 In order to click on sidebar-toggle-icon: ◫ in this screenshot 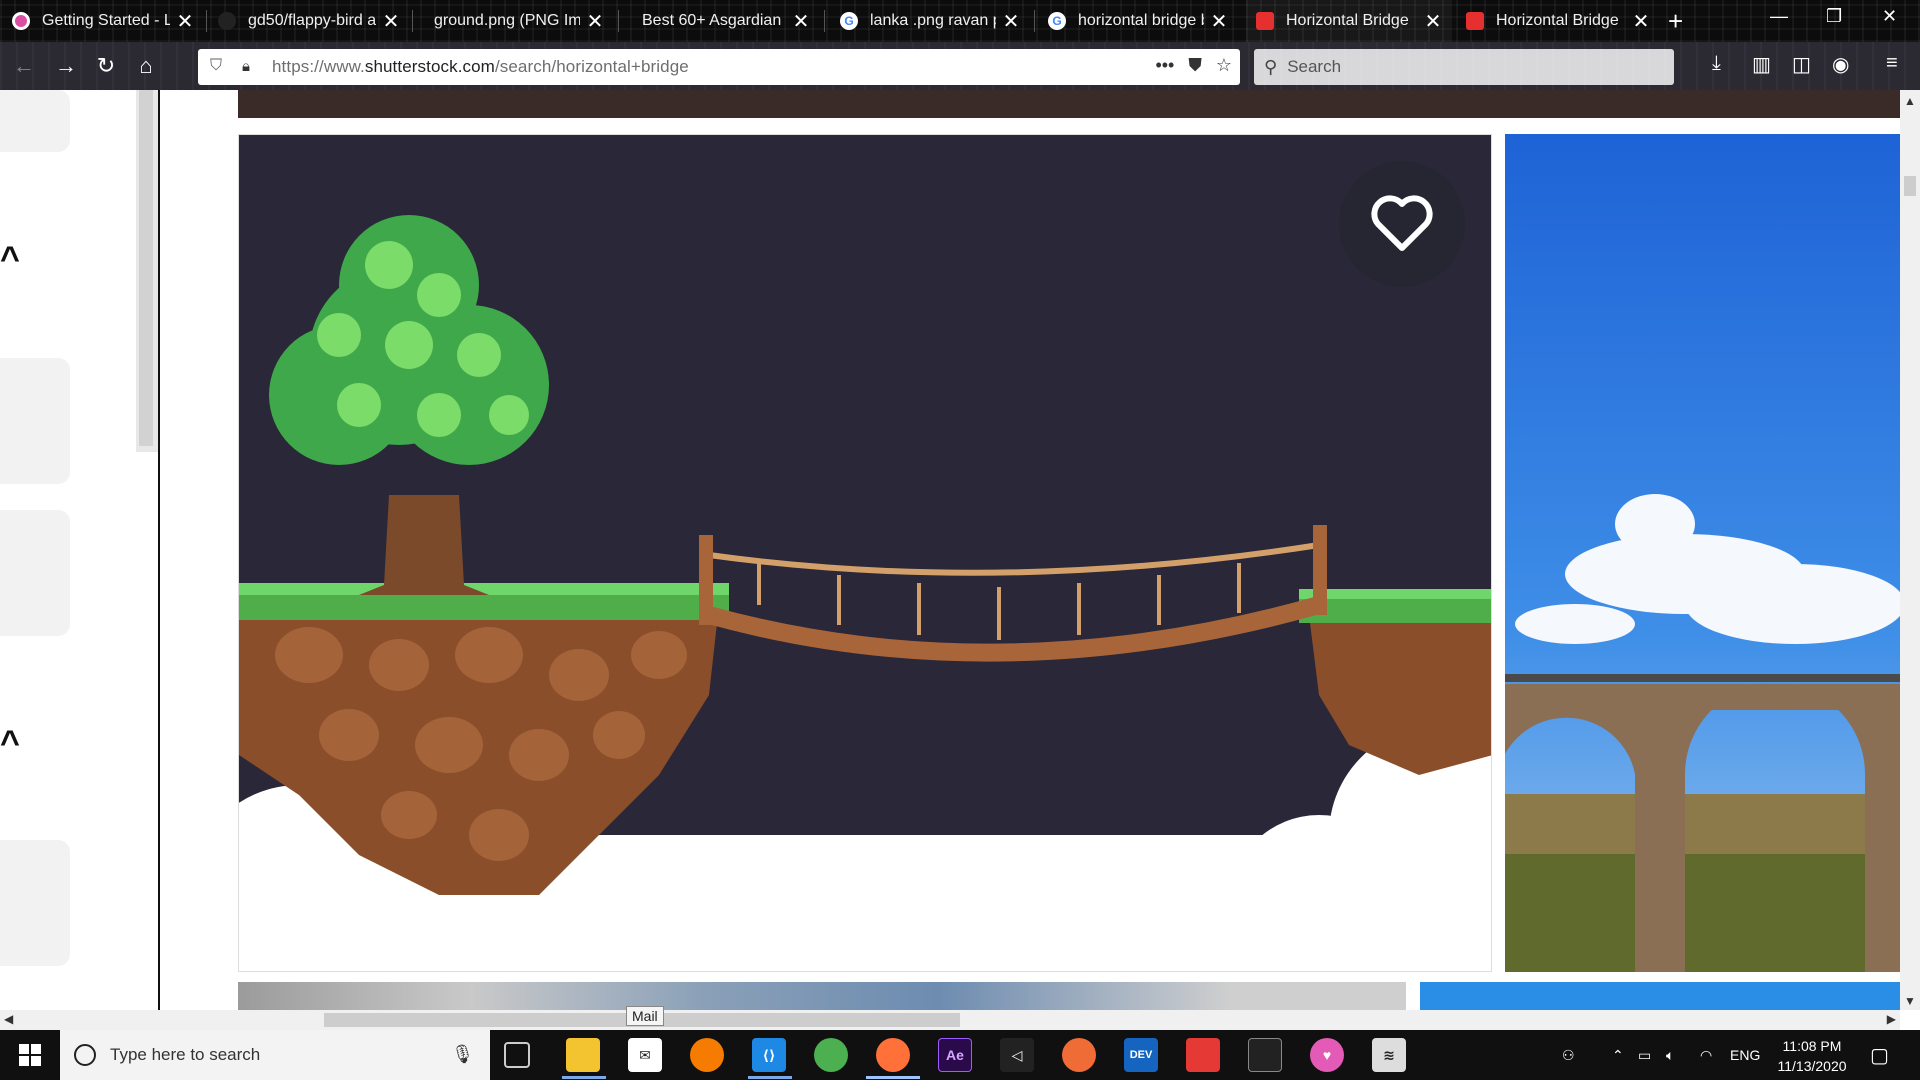, I will do `click(1801, 64)`.